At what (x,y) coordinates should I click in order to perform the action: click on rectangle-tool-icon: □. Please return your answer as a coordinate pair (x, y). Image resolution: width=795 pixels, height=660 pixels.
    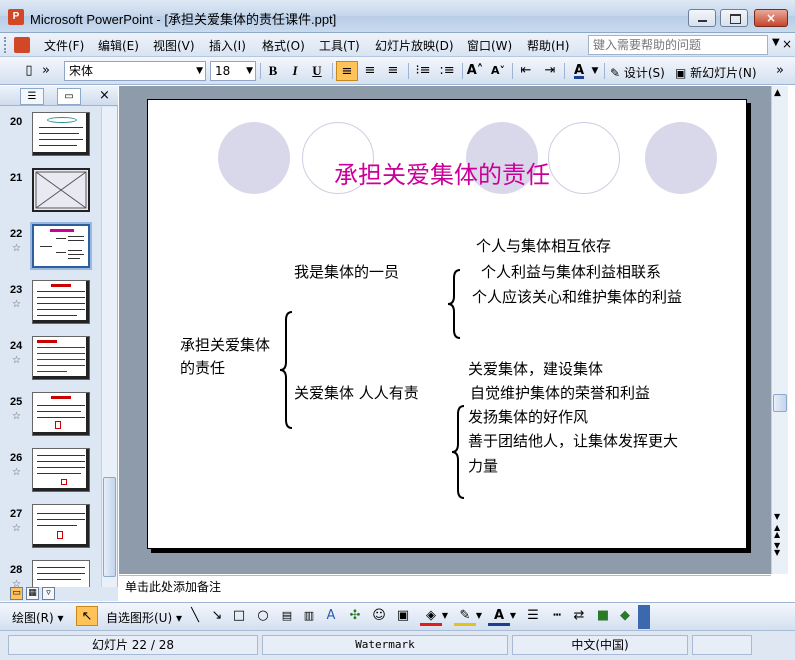
    Looking at the image, I should click on (239, 616).